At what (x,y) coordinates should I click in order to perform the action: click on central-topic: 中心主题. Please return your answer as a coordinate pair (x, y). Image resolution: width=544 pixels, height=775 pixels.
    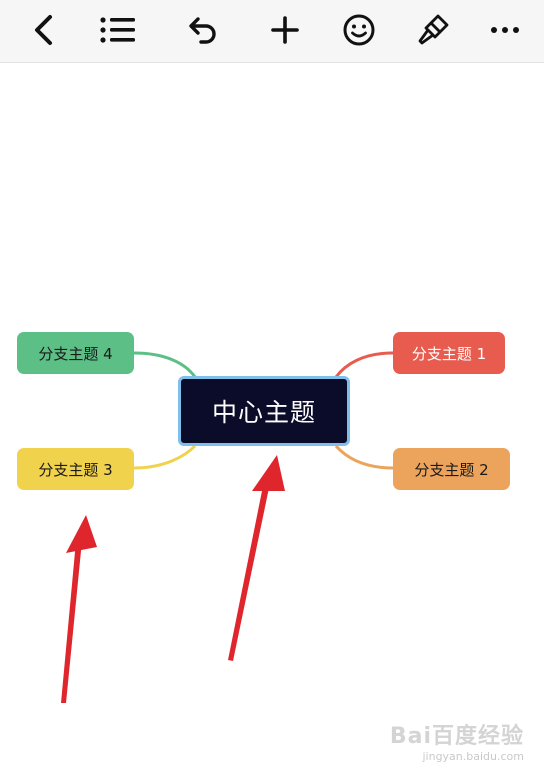
    Looking at the image, I should click on (264, 411).